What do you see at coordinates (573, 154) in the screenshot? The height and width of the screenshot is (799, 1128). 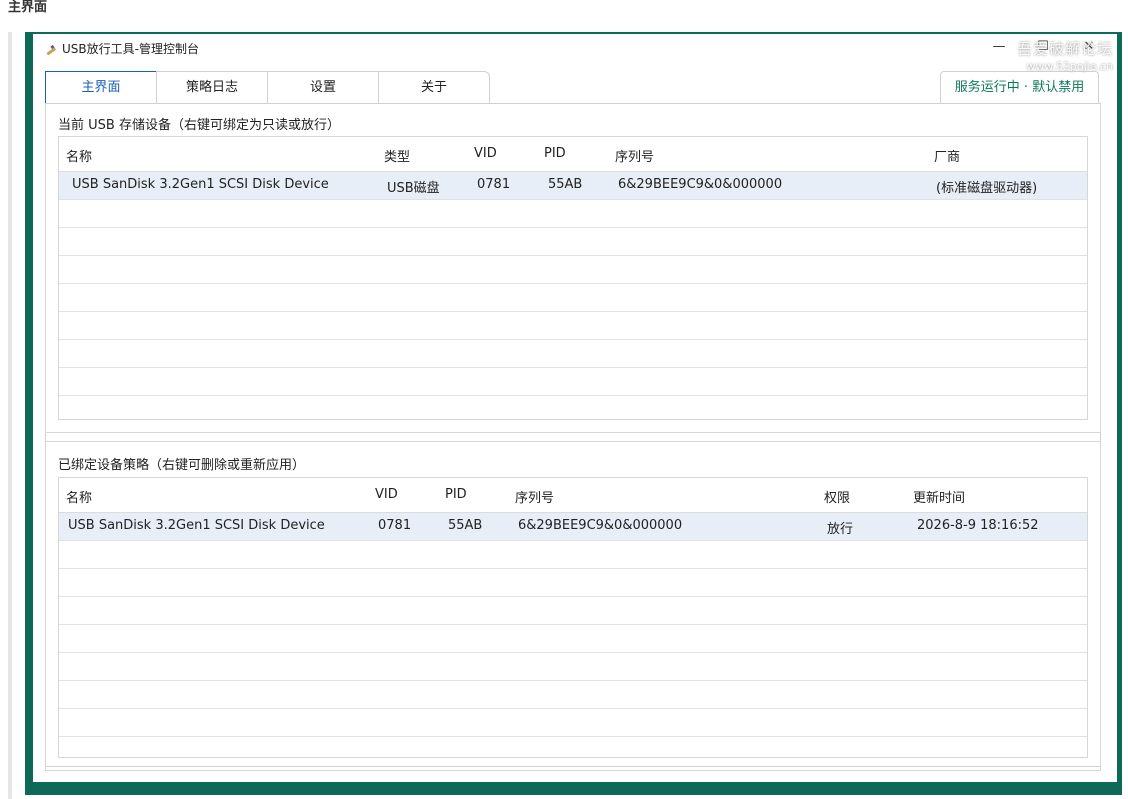 I see `device-table-header: 名称 类型 VID PID 序列号 厂商` at bounding box center [573, 154].